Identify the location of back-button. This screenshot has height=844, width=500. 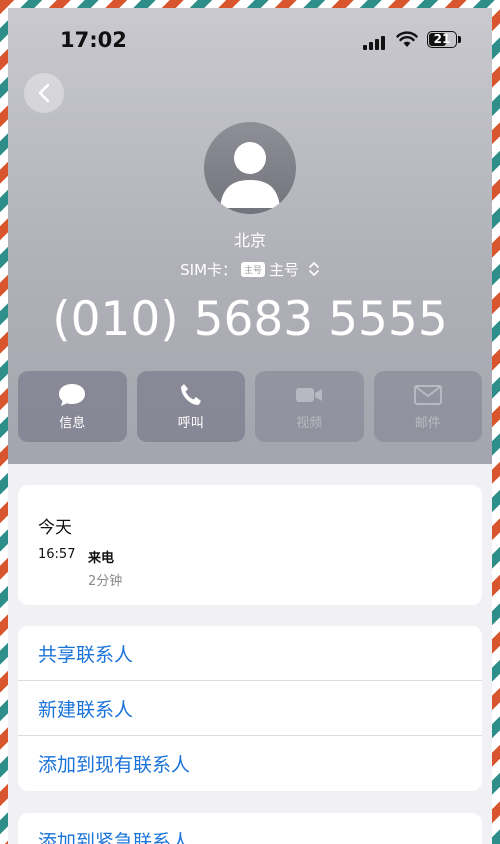
(44, 93).